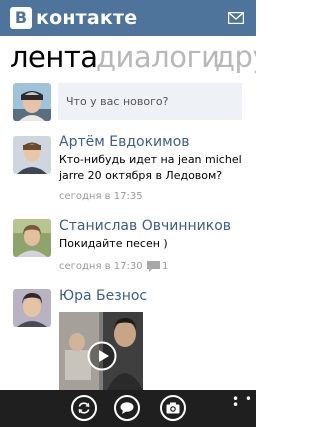 The width and height of the screenshot is (320, 427). I want to click on tab-feed: лента, so click(54, 57).